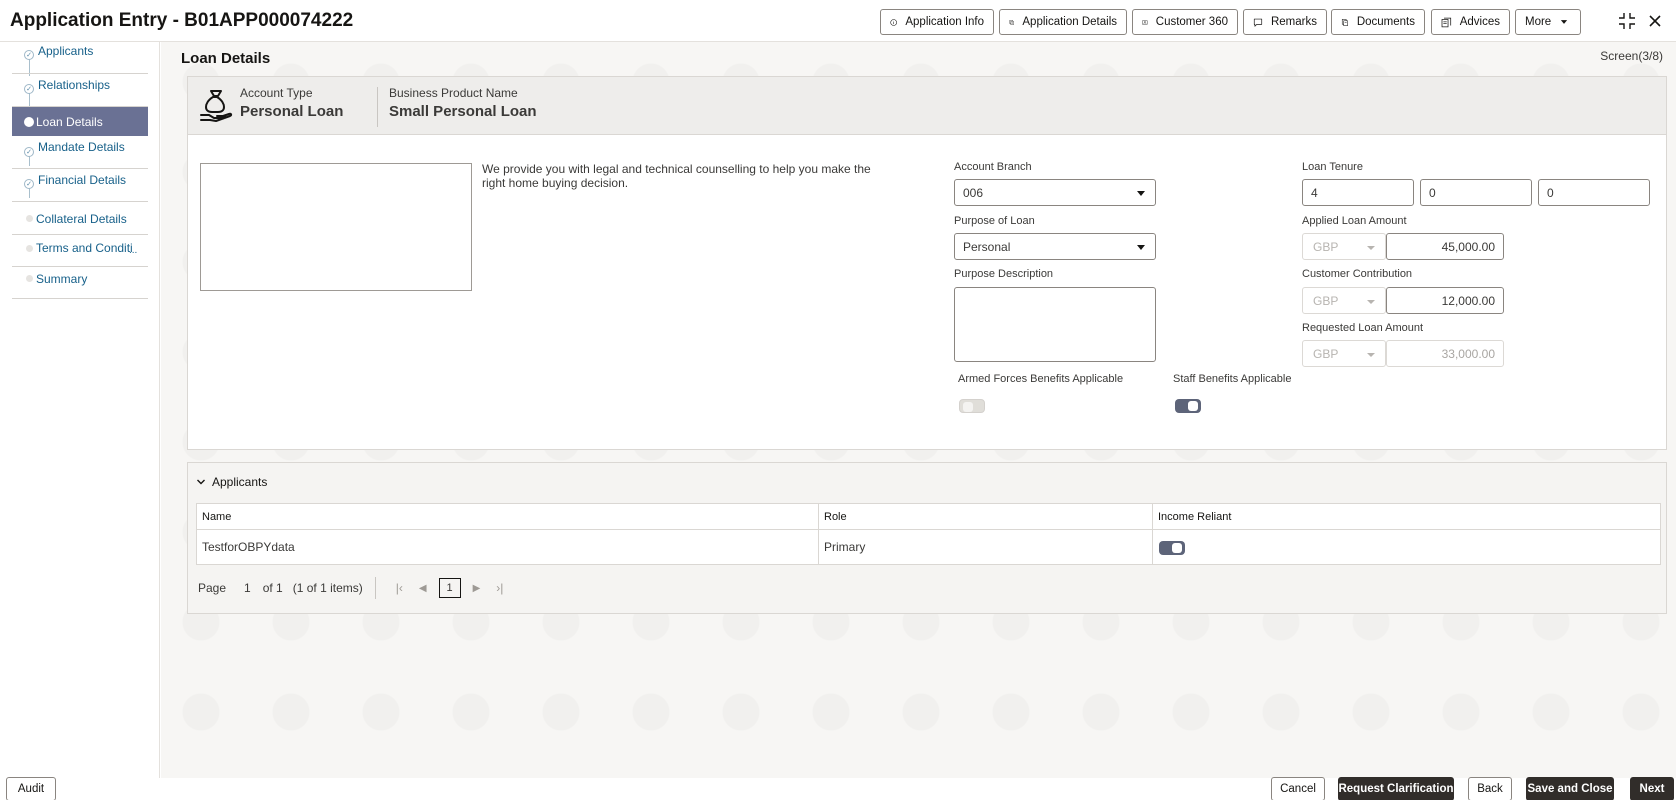 This screenshot has height=800, width=1676. Describe the element at coordinates (1468, 247) in the screenshot. I see `applied-loan-amount-value: 45,000.00` at that location.